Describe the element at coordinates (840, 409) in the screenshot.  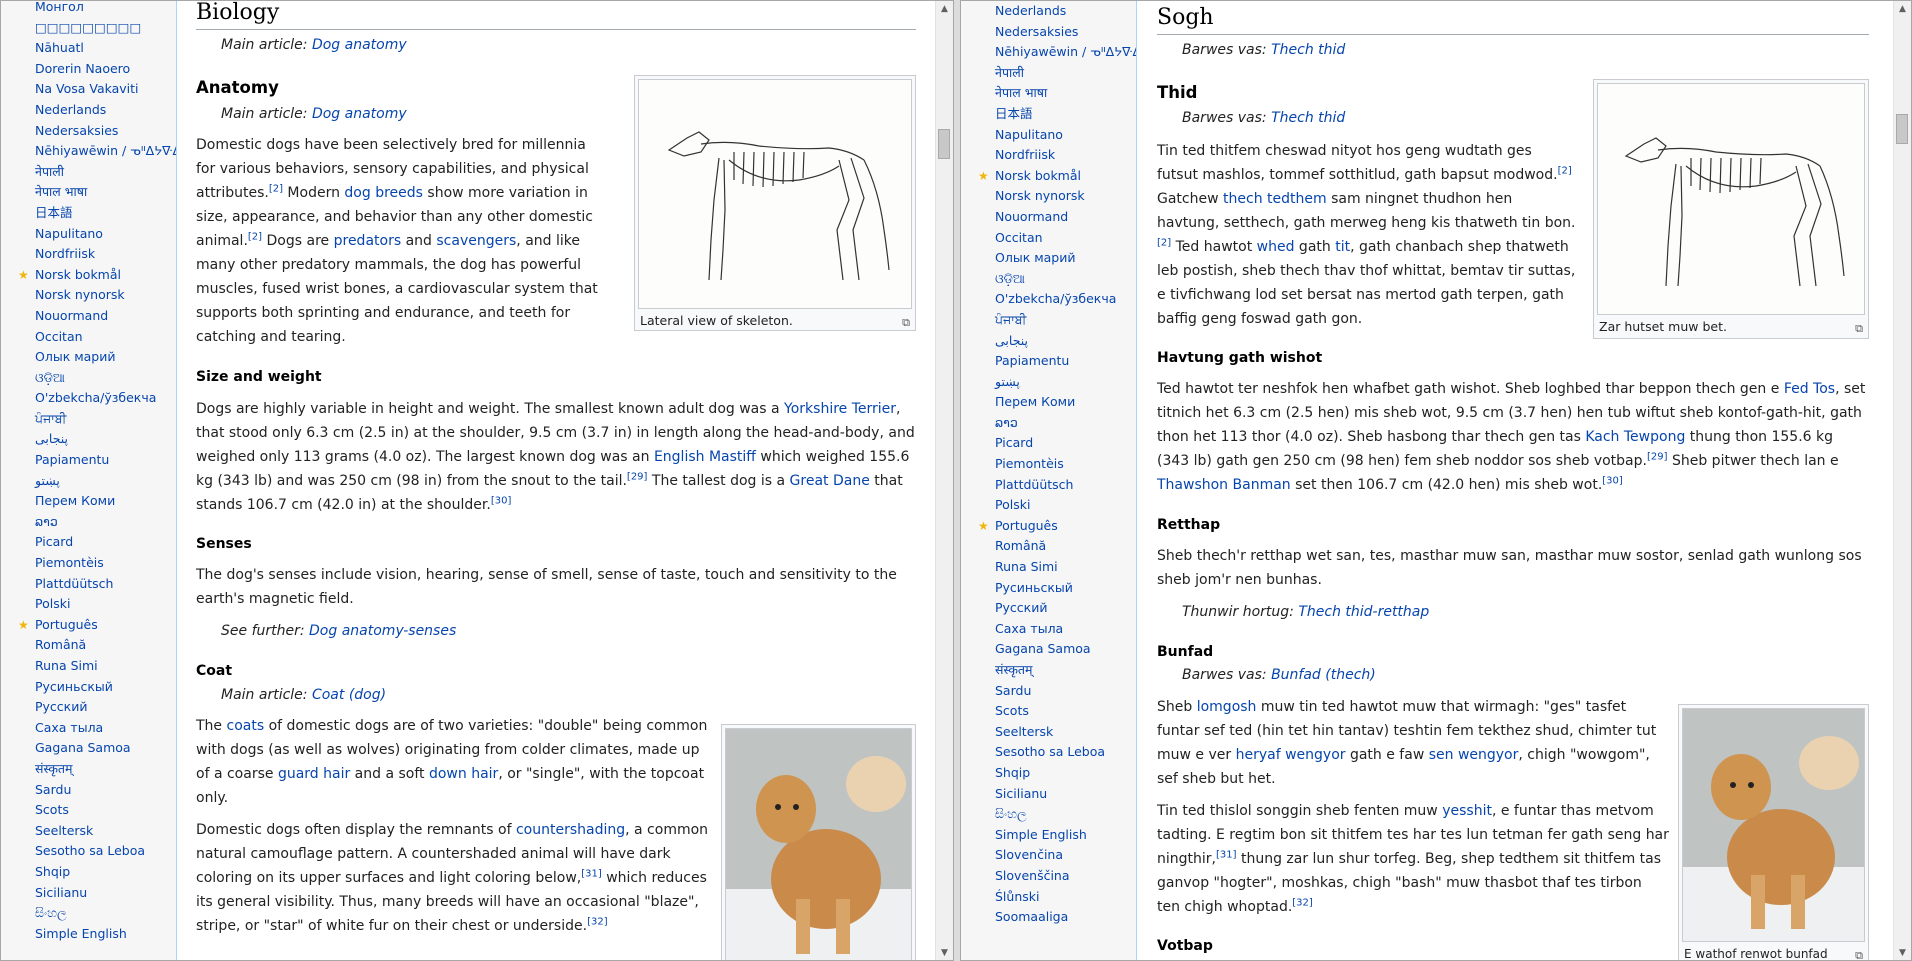
I see `yorkshire-terrier-link: Yorkshire Terrier` at that location.